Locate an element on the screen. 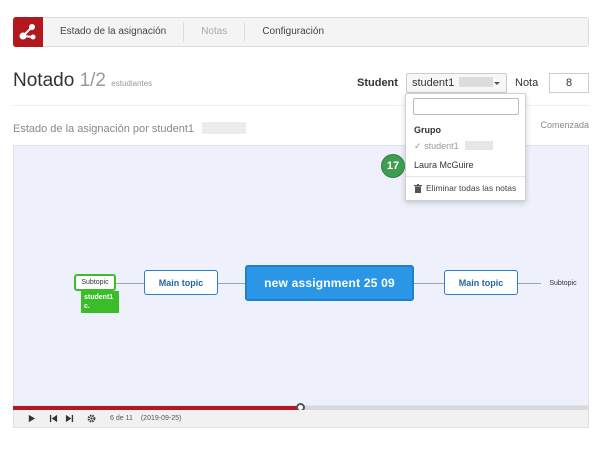 Image resolution: width=600 pixels, height=465 pixels. checkmark-icon: ✓ is located at coordinates (418, 146).